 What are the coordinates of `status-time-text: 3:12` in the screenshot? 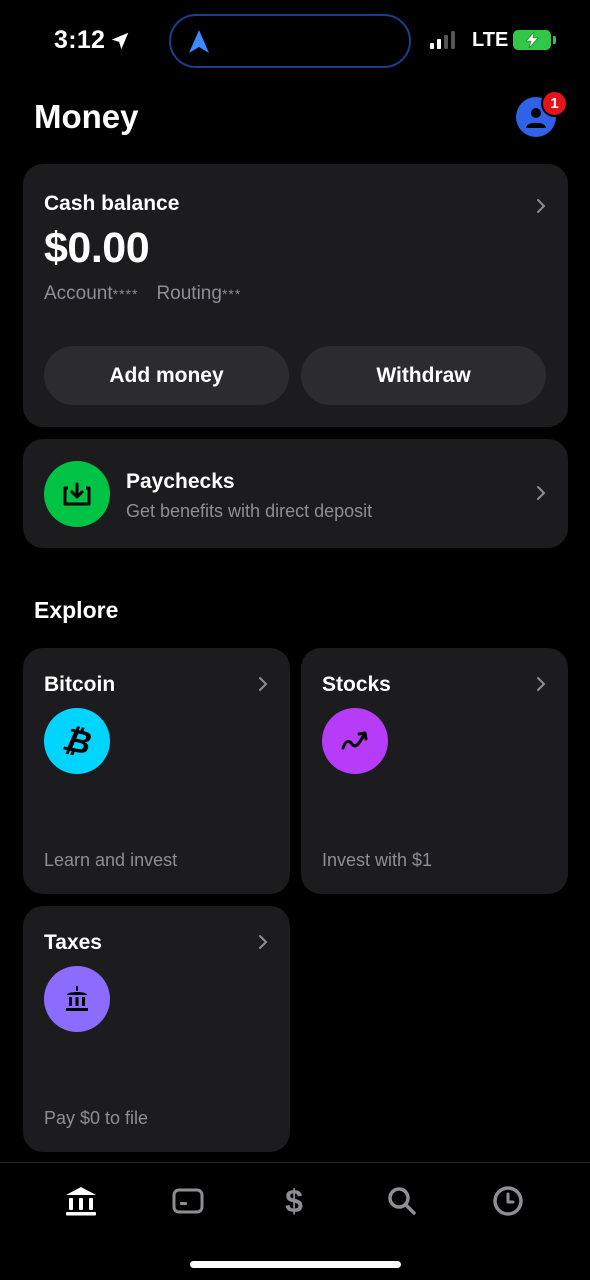 It's located at (80, 40).